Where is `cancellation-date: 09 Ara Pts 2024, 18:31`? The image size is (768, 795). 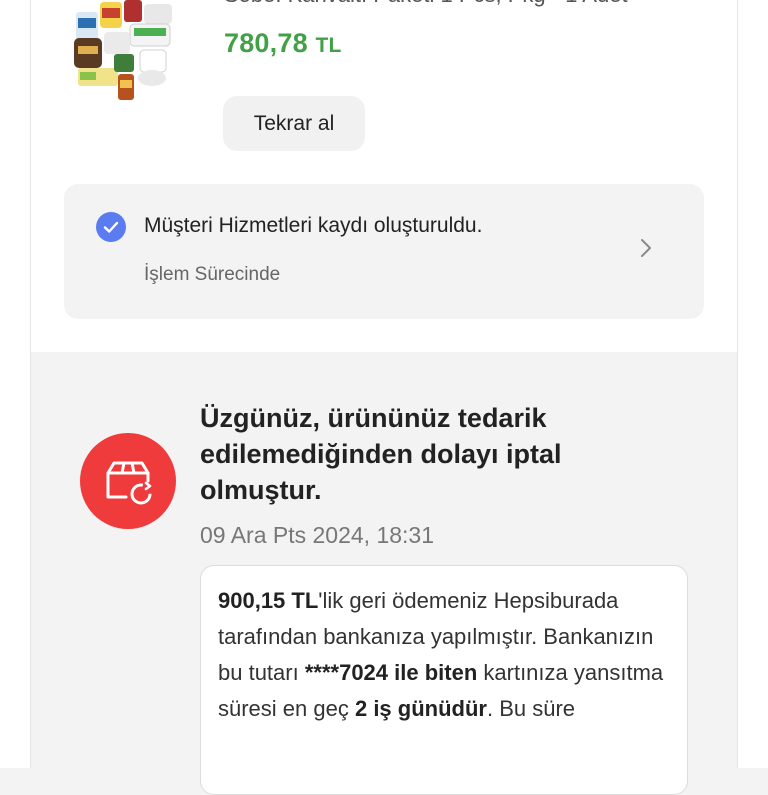 cancellation-date: 09 Ara Pts 2024, 18:31 is located at coordinates (317, 535).